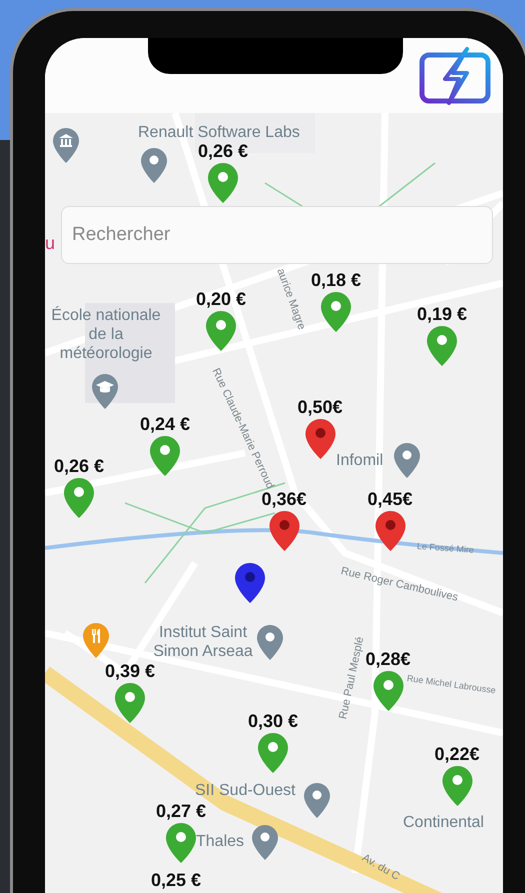 The image size is (525, 893). Describe the element at coordinates (291, 299) in the screenshot. I see `street-label: aurice Magre` at that location.